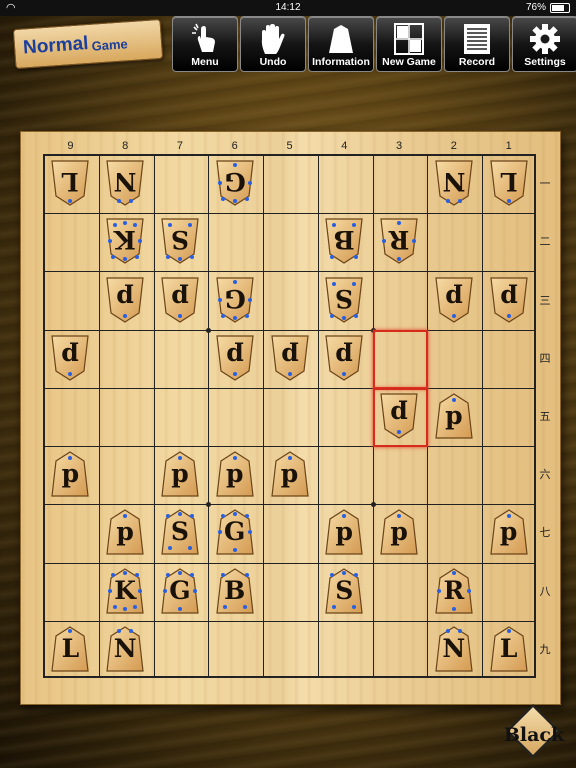 The height and width of the screenshot is (768, 576). What do you see at coordinates (399, 241) in the screenshot?
I see `piece-gote-r: R` at bounding box center [399, 241].